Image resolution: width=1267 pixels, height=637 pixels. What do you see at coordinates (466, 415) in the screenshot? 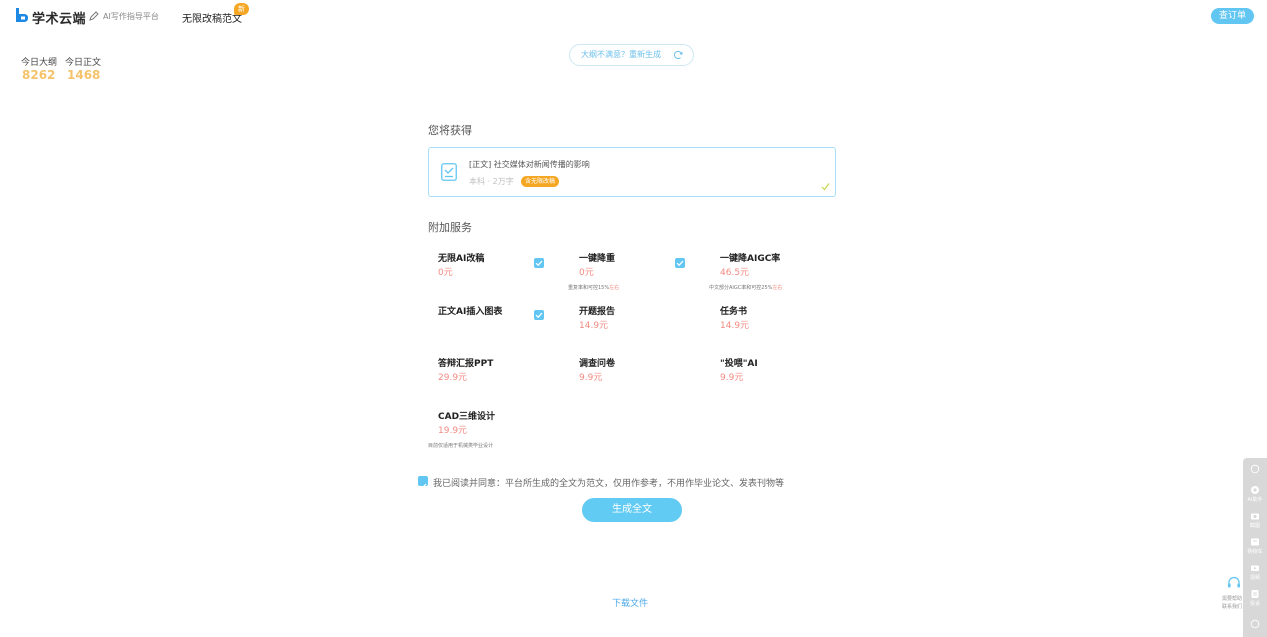
I see `addon-name: CAD三维设计` at bounding box center [466, 415].